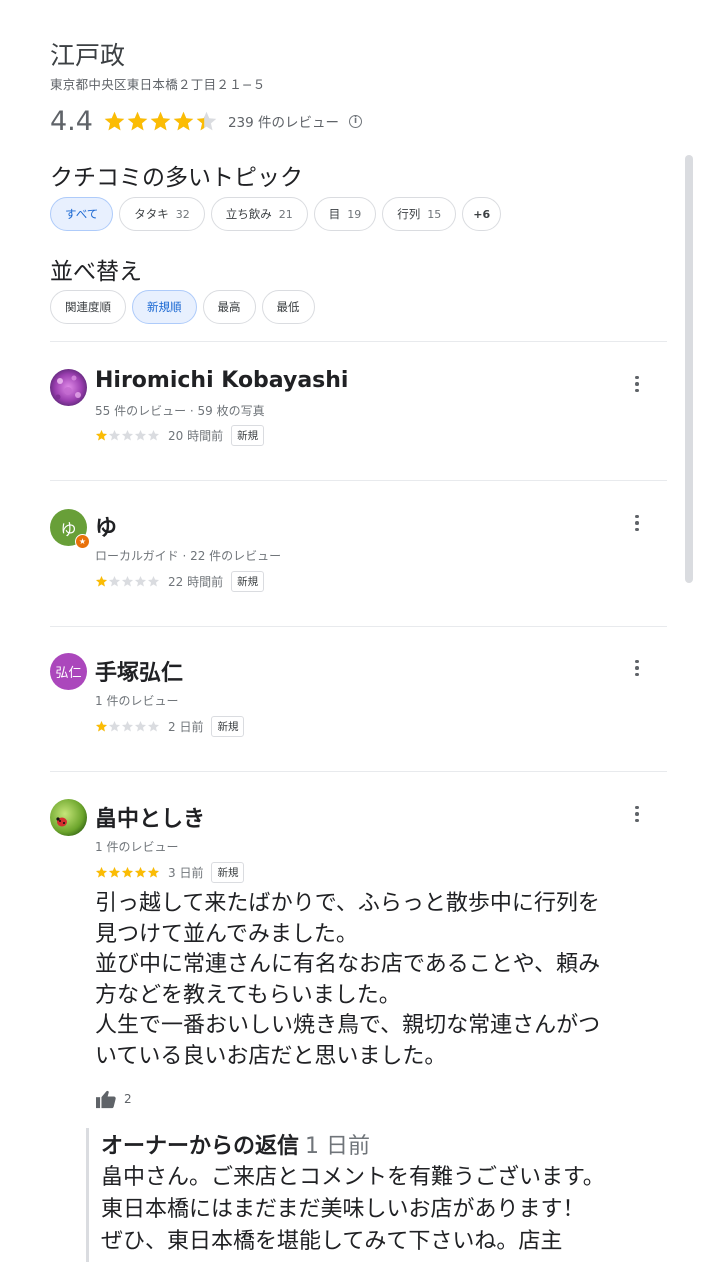 The width and height of the screenshot is (728, 1280). What do you see at coordinates (88, 55) in the screenshot?
I see `place-title: 江戸政` at bounding box center [88, 55].